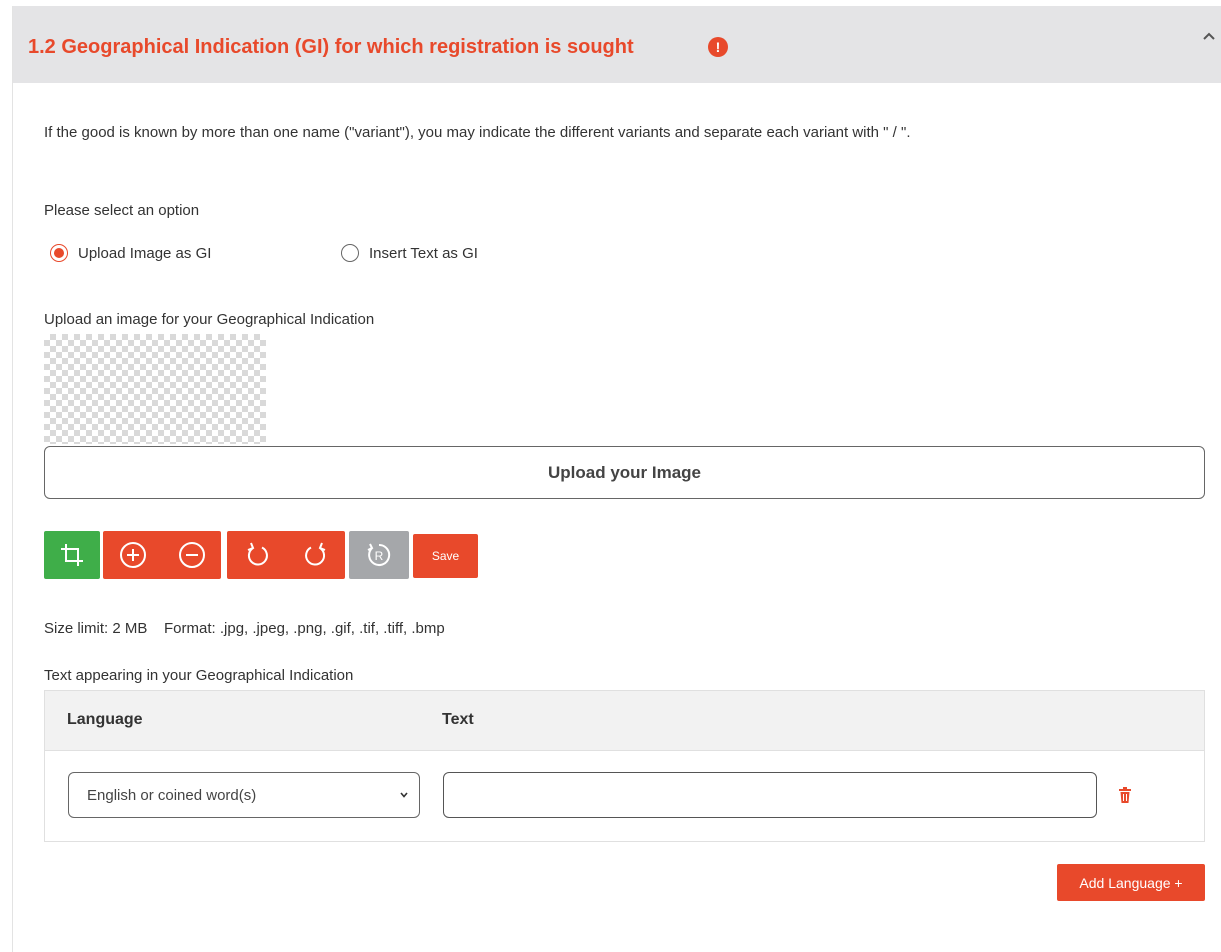  I want to click on rotate-left-icon, so click(257, 555).